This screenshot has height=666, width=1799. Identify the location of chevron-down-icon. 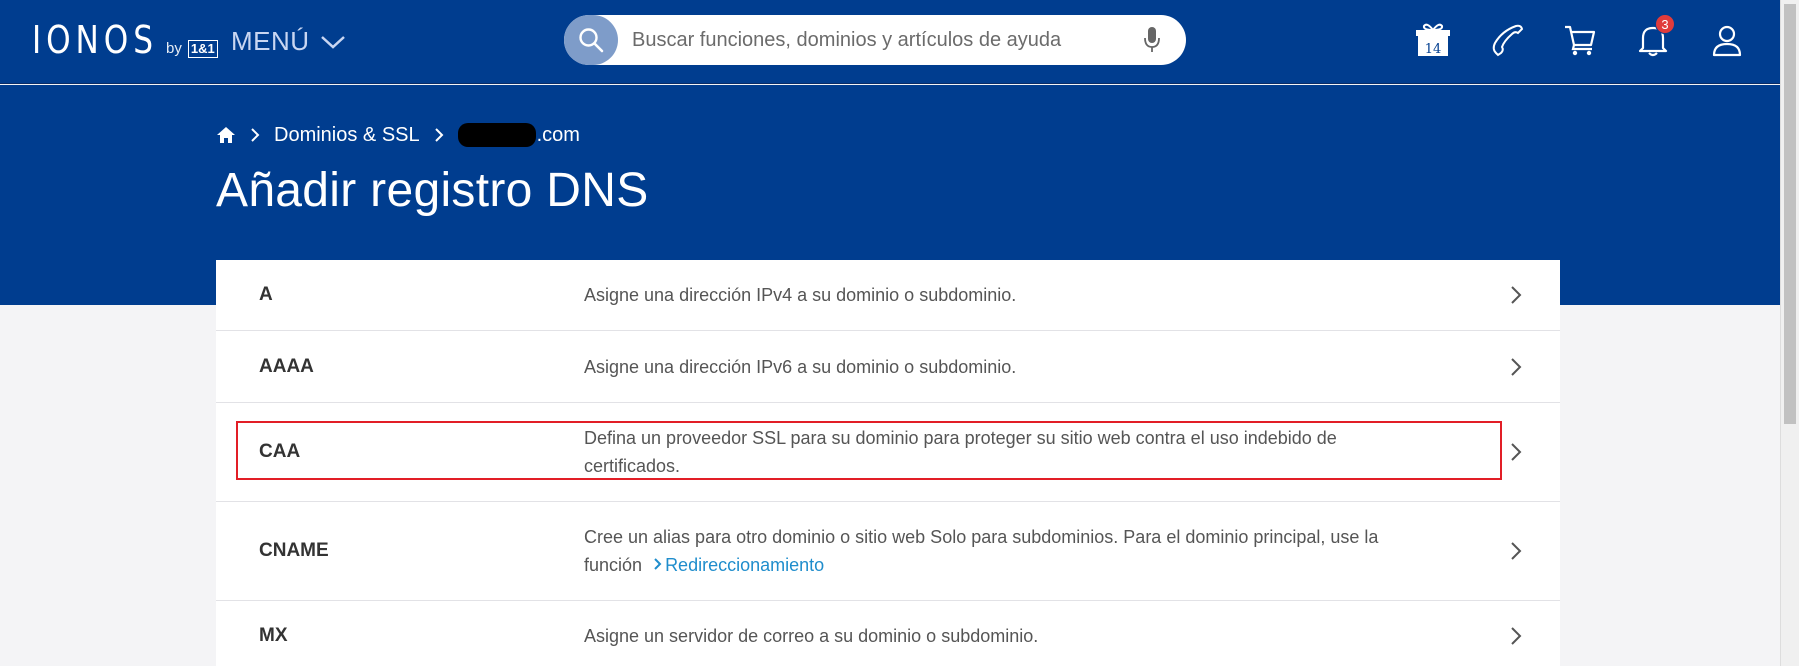
(332, 42).